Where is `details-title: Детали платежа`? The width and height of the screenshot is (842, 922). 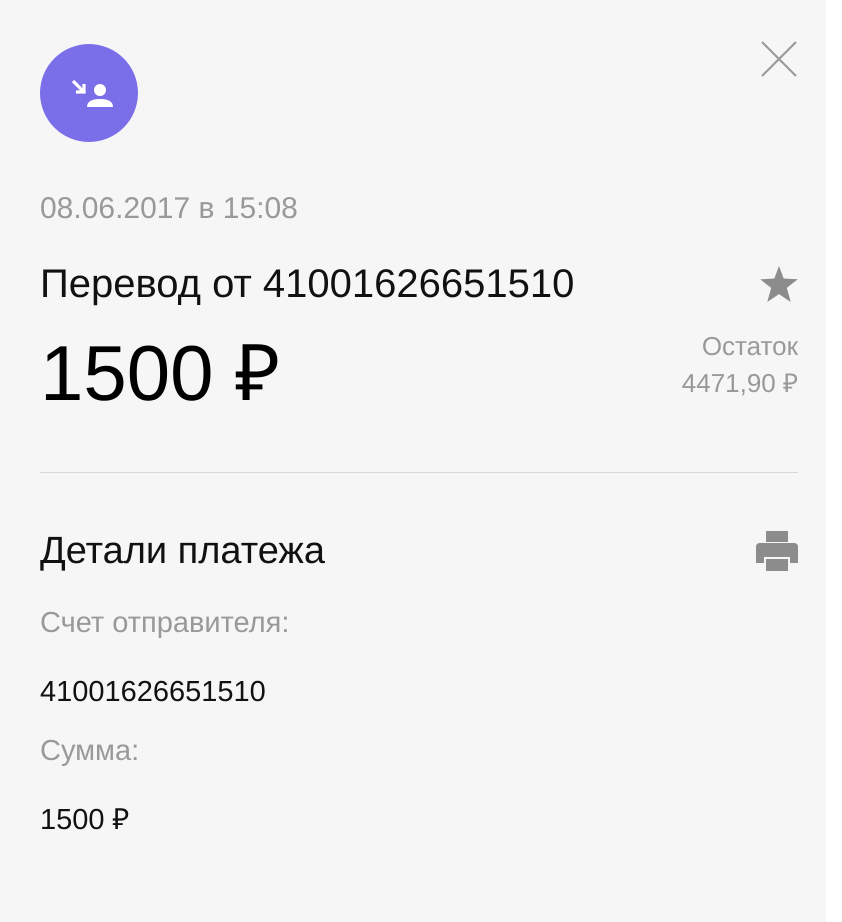 details-title: Детали платежа is located at coordinates (182, 551).